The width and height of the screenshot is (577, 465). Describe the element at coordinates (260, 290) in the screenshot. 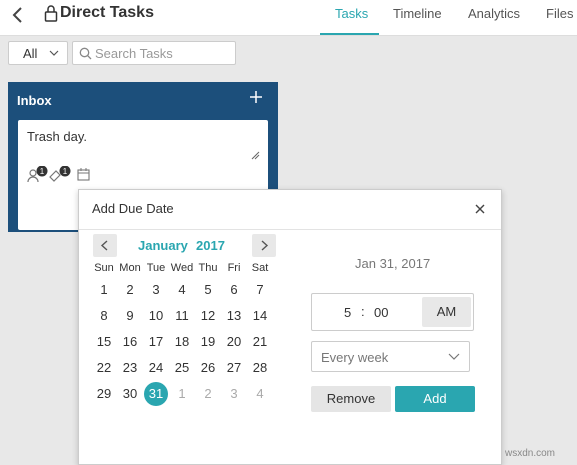

I see `calendar-day: 7` at that location.